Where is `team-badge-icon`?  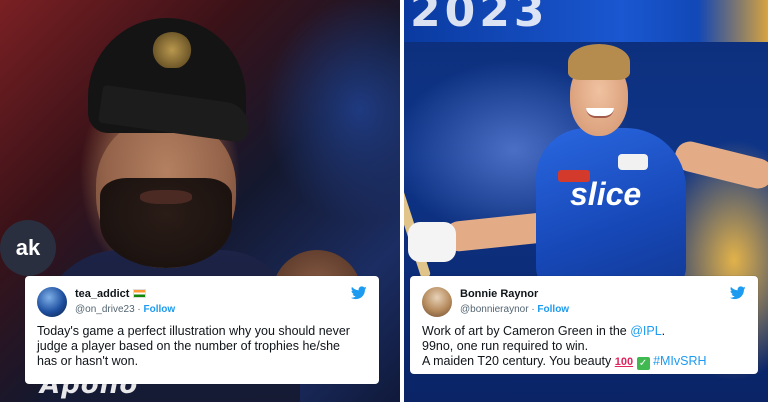 team-badge-icon is located at coordinates (633, 162).